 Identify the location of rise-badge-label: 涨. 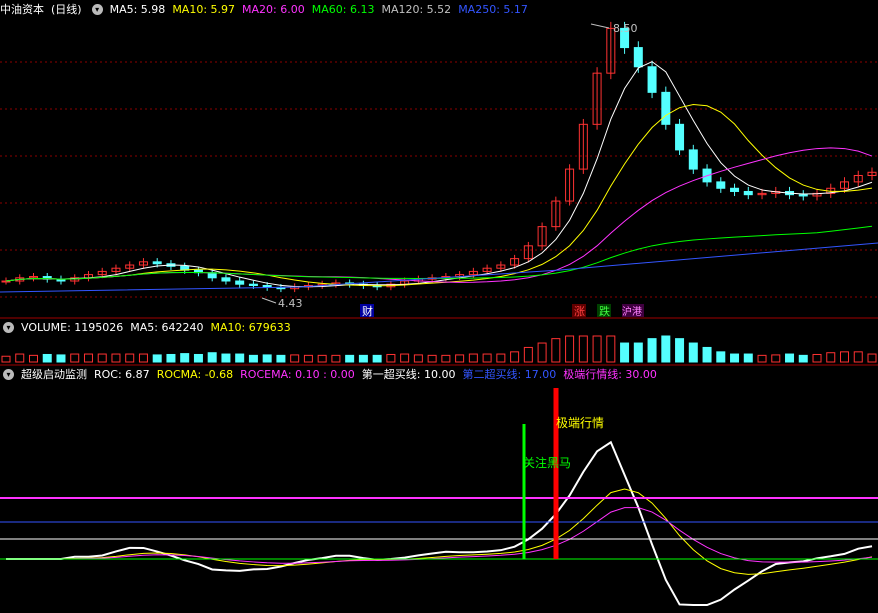
(579, 311).